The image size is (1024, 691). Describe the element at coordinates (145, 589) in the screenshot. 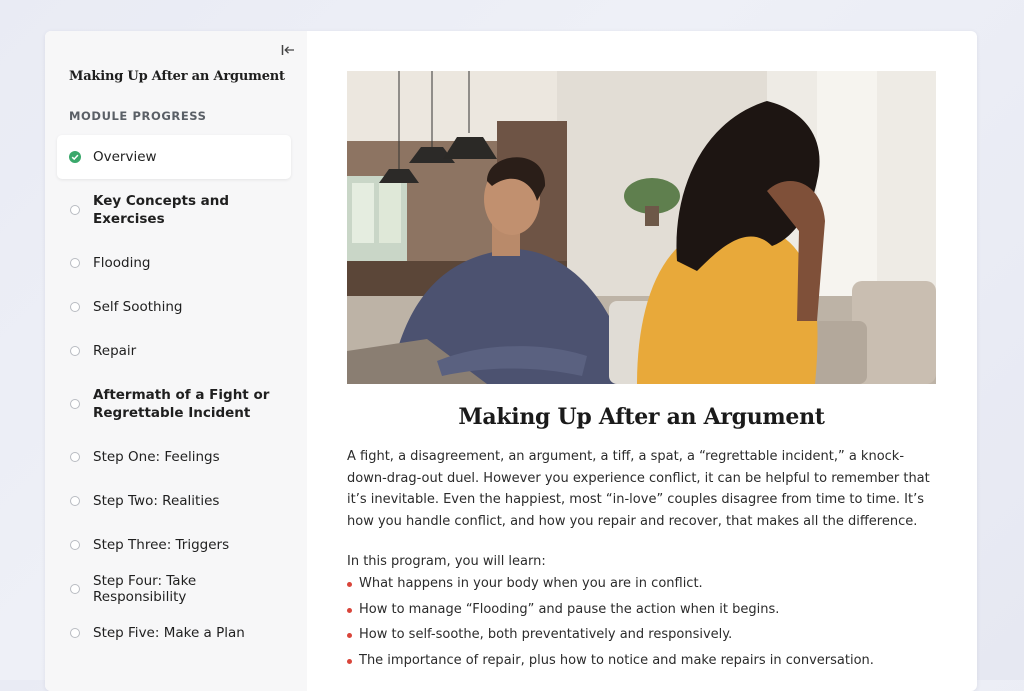

I see `nav-item-label: Step Four: Take Responsibility` at that location.